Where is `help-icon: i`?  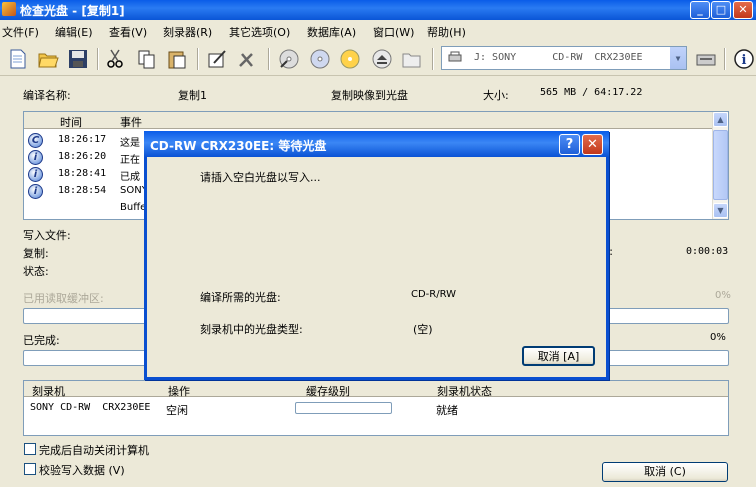 help-icon: i is located at coordinates (743, 59).